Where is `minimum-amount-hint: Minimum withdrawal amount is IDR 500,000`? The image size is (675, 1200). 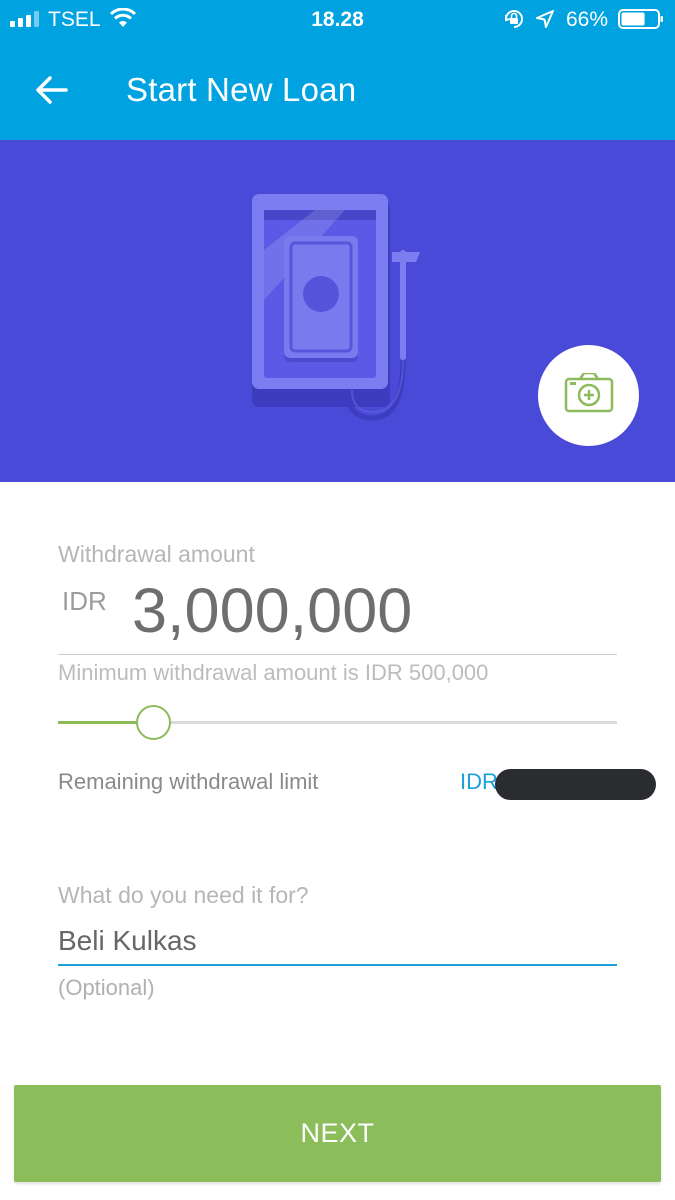
minimum-amount-hint: Minimum withdrawal amount is IDR 500,000 is located at coordinates (273, 672).